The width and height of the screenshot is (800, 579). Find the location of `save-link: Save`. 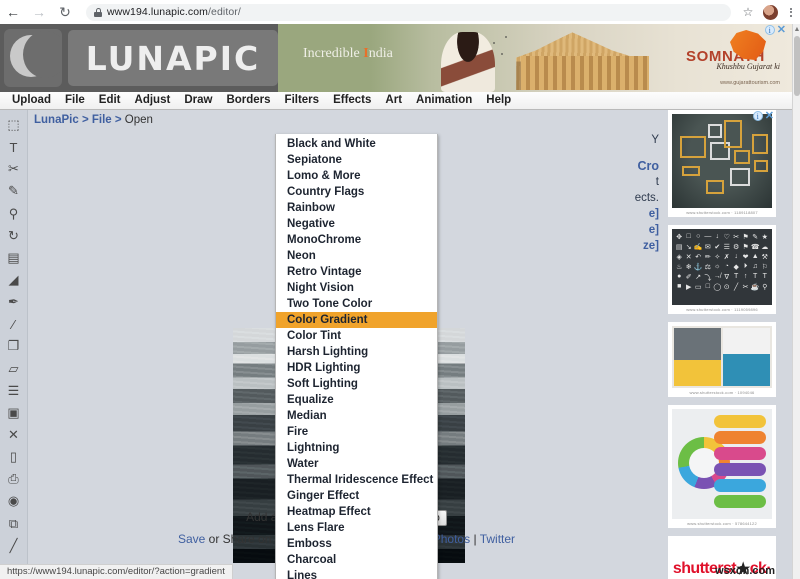

save-link: Save is located at coordinates (191, 539).